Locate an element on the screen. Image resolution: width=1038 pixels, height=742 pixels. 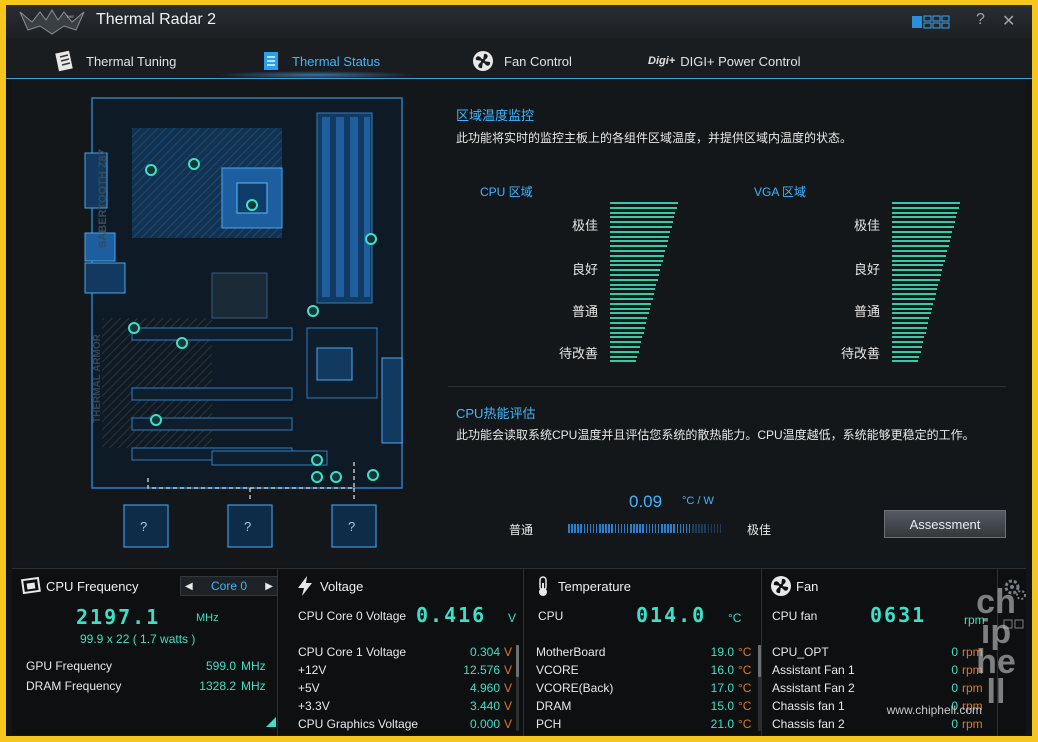
close-button: ✕ is located at coordinates (1008, 21).